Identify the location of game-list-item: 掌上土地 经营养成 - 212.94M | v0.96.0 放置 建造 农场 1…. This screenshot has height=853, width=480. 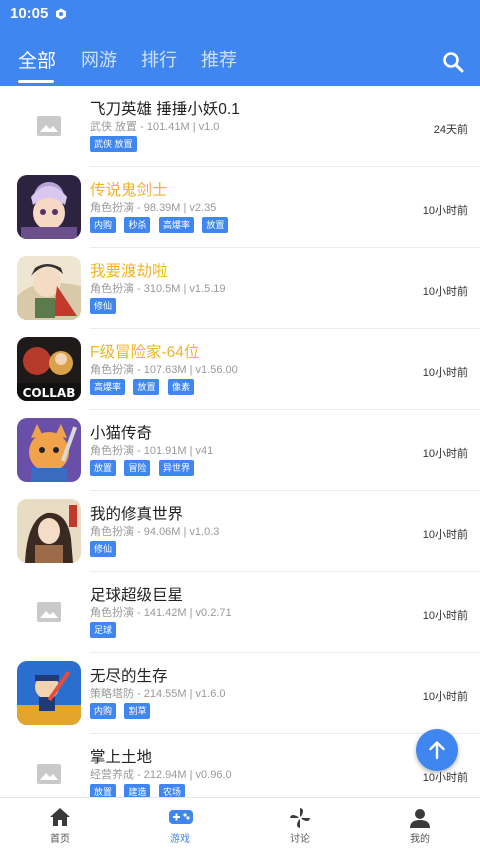
(240, 765).